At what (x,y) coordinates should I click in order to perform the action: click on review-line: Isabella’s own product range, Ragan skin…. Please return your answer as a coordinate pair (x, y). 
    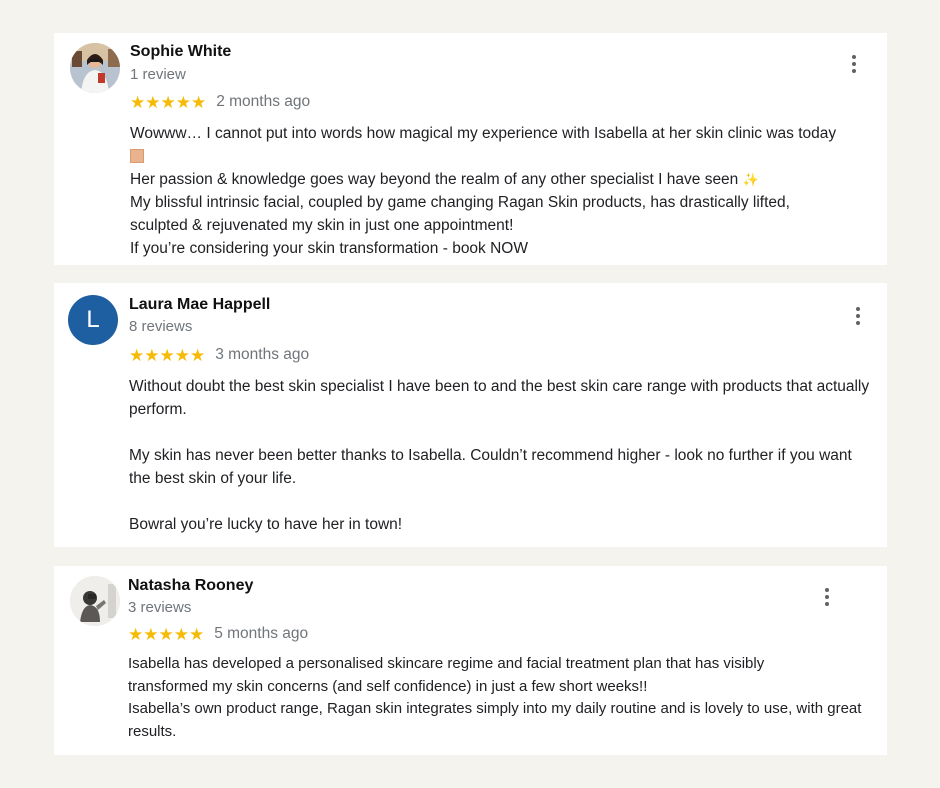
    Looking at the image, I should click on (495, 720).